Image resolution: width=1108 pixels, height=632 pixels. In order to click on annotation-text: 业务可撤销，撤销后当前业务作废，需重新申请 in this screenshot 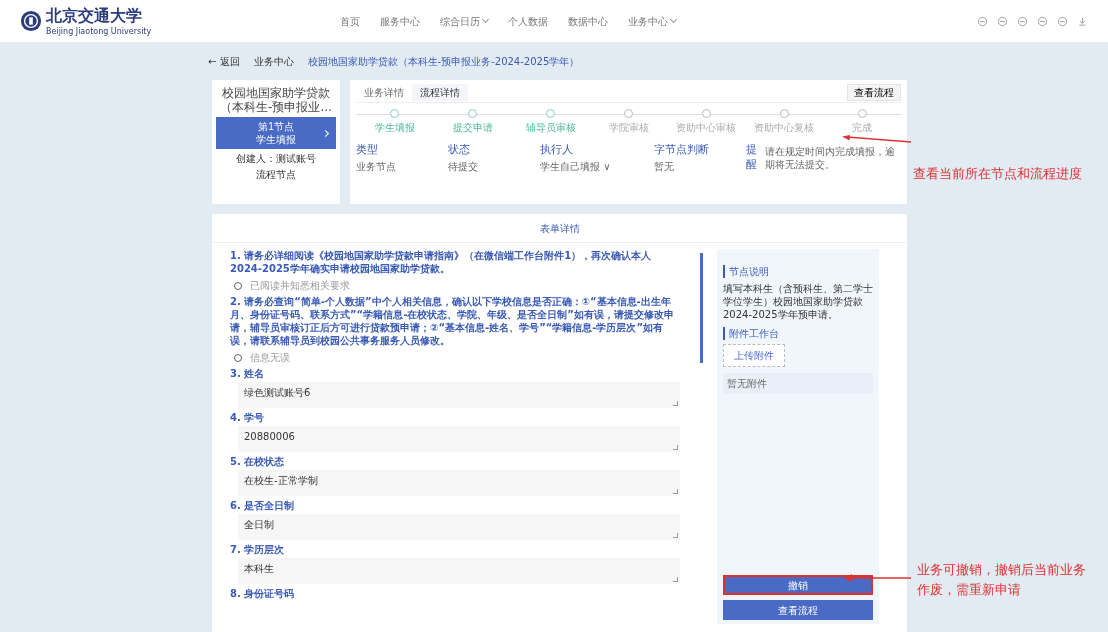, I will do `click(1002, 580)`.